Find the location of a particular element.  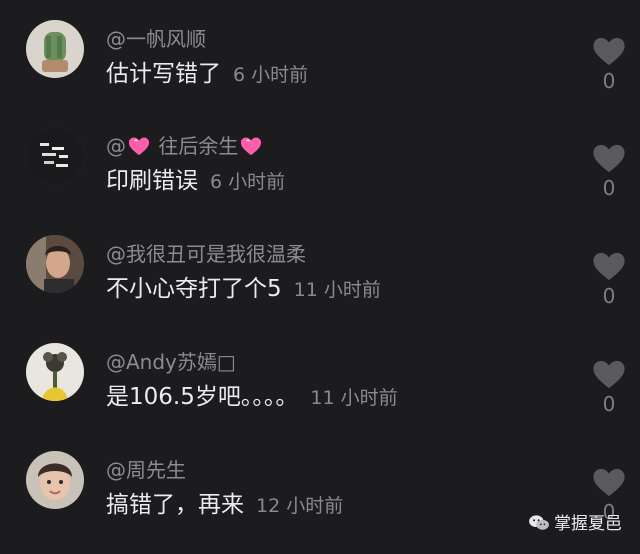

comment-body: 印刷错误 6 小时前 is located at coordinates (195, 182).